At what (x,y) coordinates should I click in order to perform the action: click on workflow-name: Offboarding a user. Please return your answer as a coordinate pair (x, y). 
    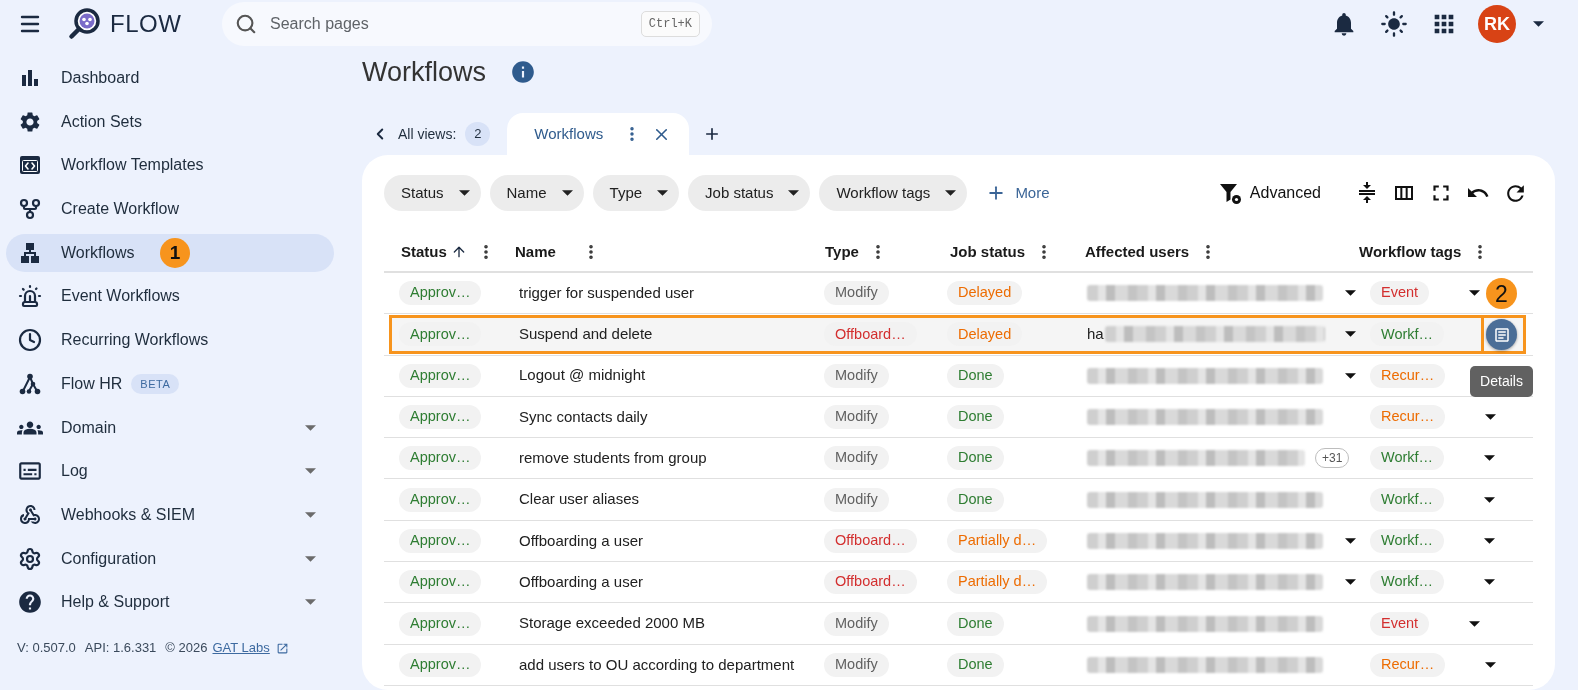
    Looking at the image, I should click on (581, 540).